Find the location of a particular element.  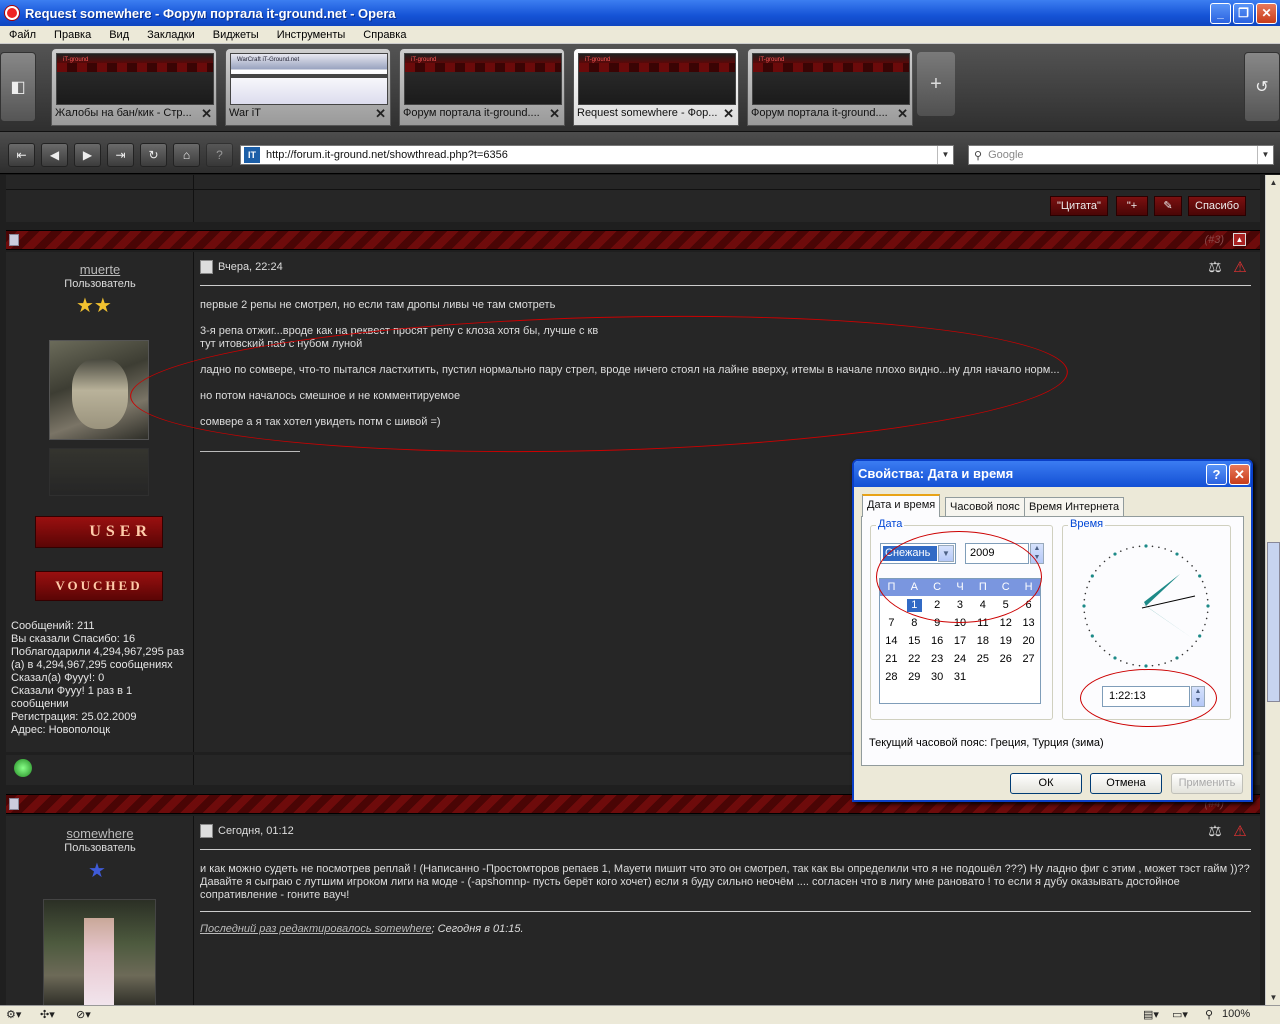

view-icon: ▭▾ is located at coordinates (1180, 1014).